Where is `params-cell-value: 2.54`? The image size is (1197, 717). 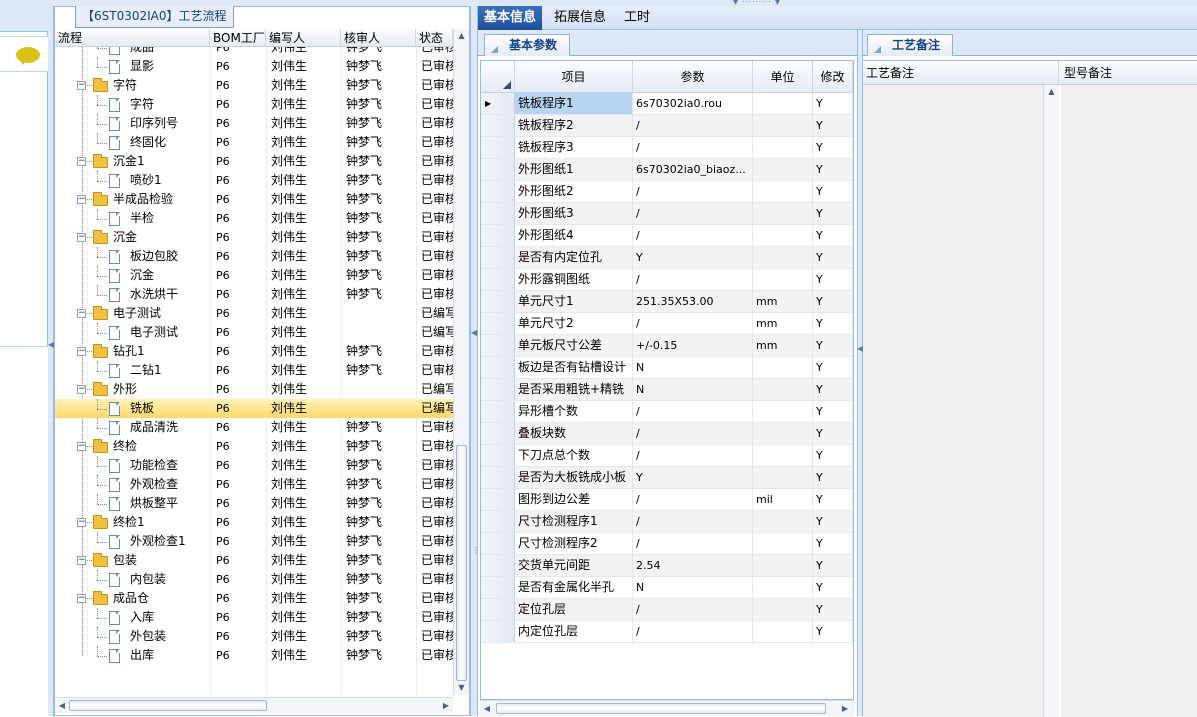
params-cell-value: 2.54 is located at coordinates (693, 565).